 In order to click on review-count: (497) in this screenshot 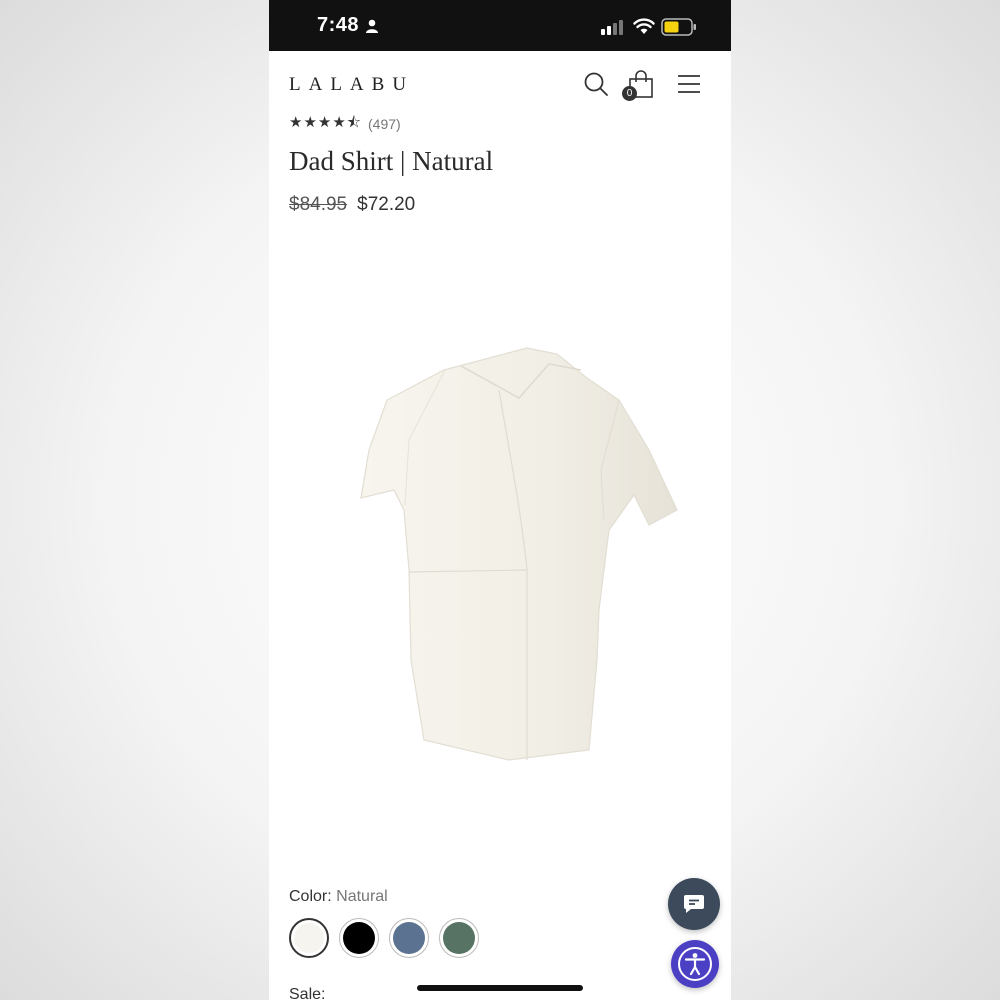, I will do `click(384, 124)`.